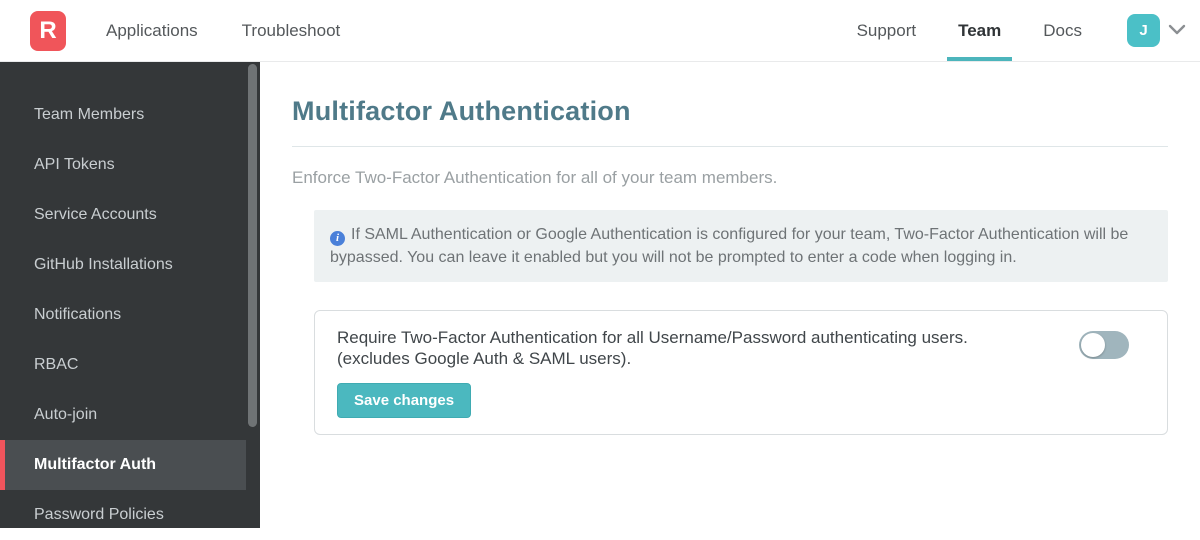  Describe the element at coordinates (672, 358) in the screenshot. I see `setting-label-line2: (excludes Google Auth & SAML users).` at that location.